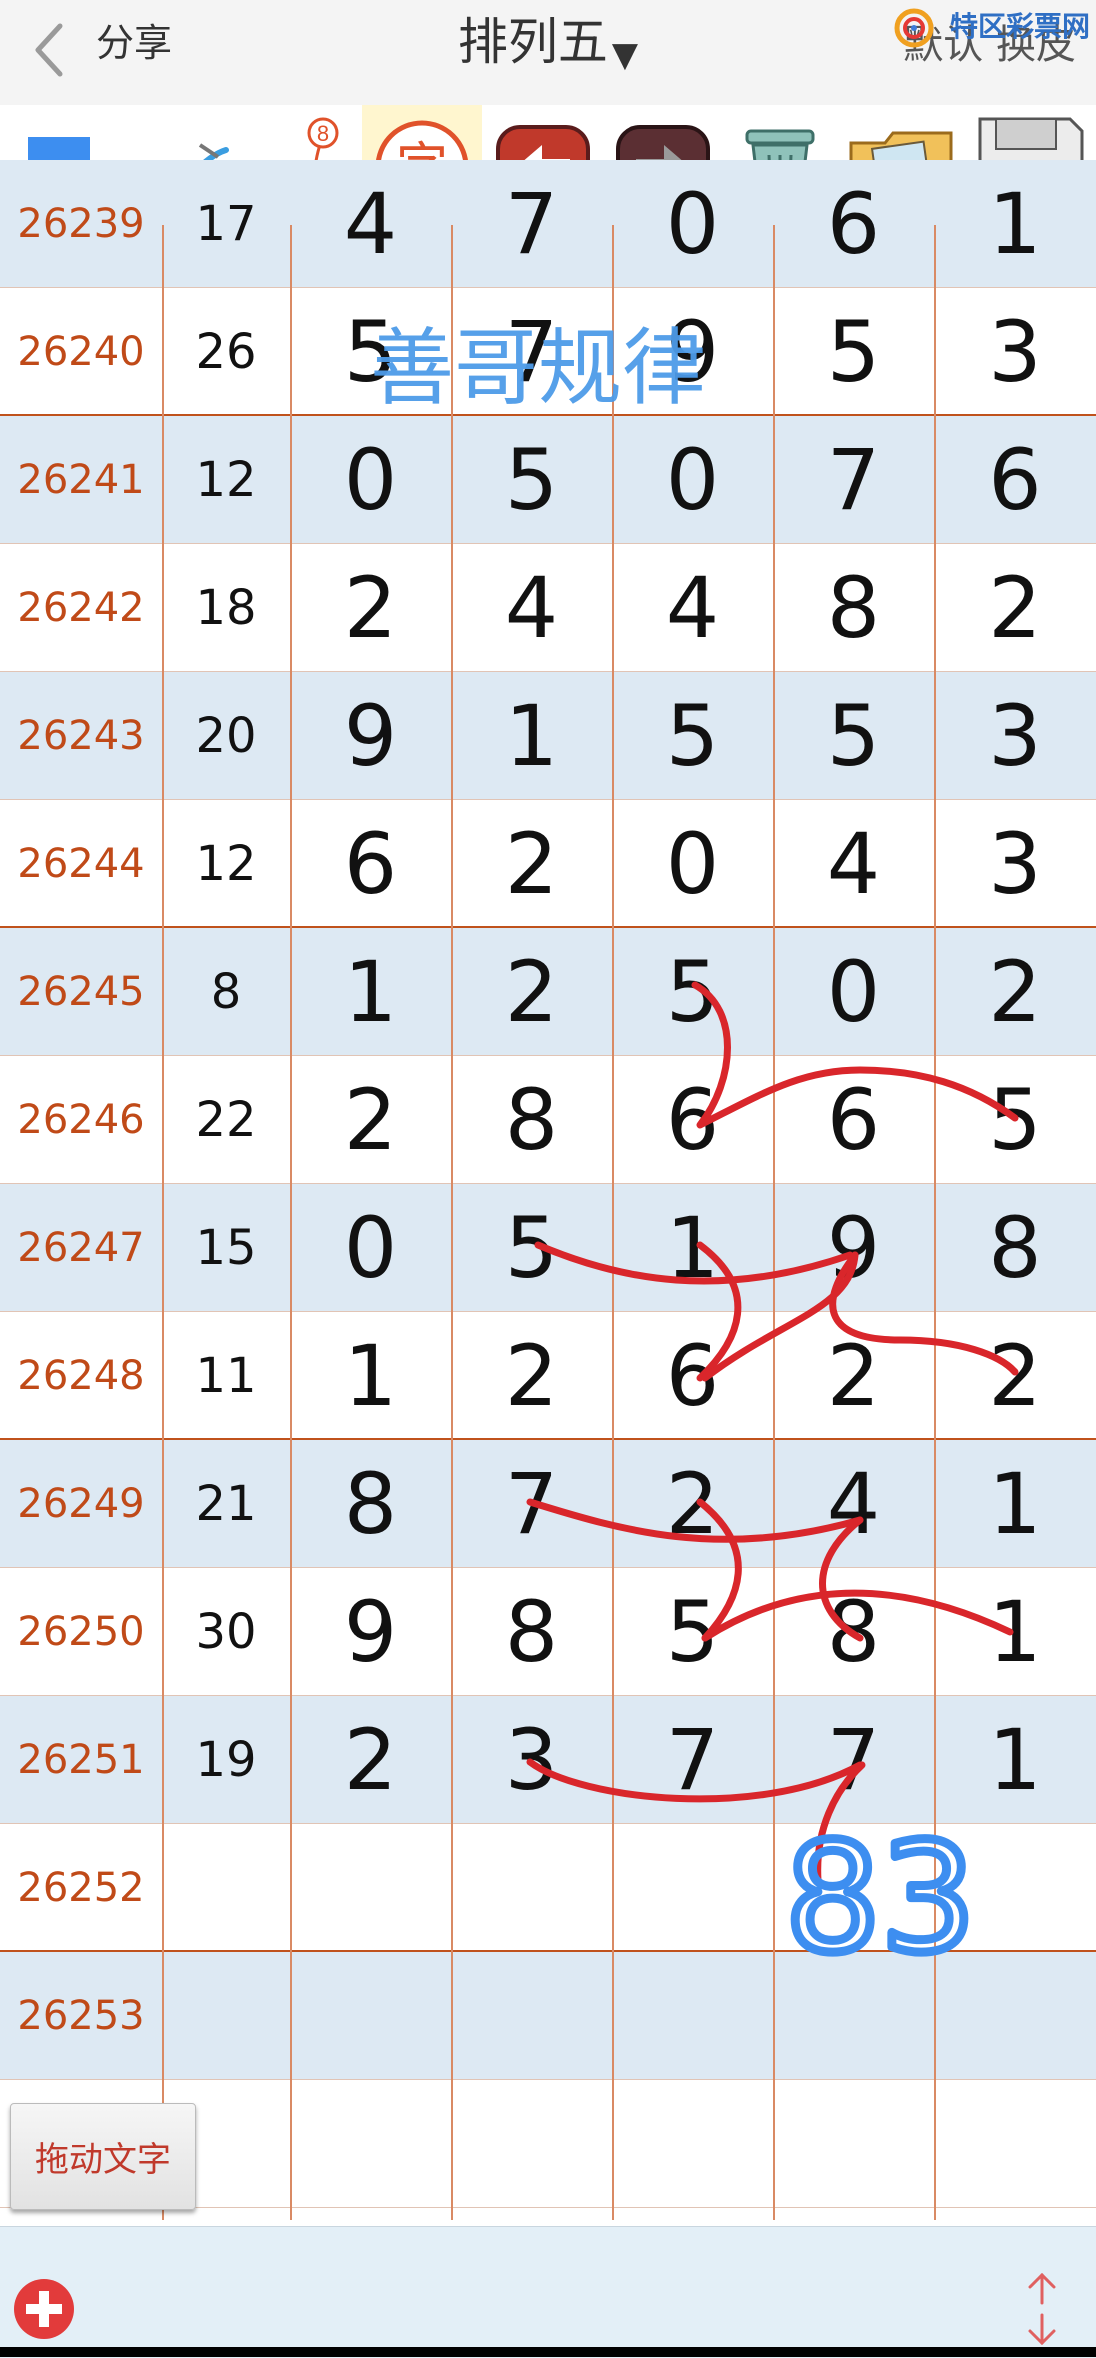 The height and width of the screenshot is (2358, 1096). I want to click on table-row: 26244 12 6 2 0 4 3, so click(548, 864).